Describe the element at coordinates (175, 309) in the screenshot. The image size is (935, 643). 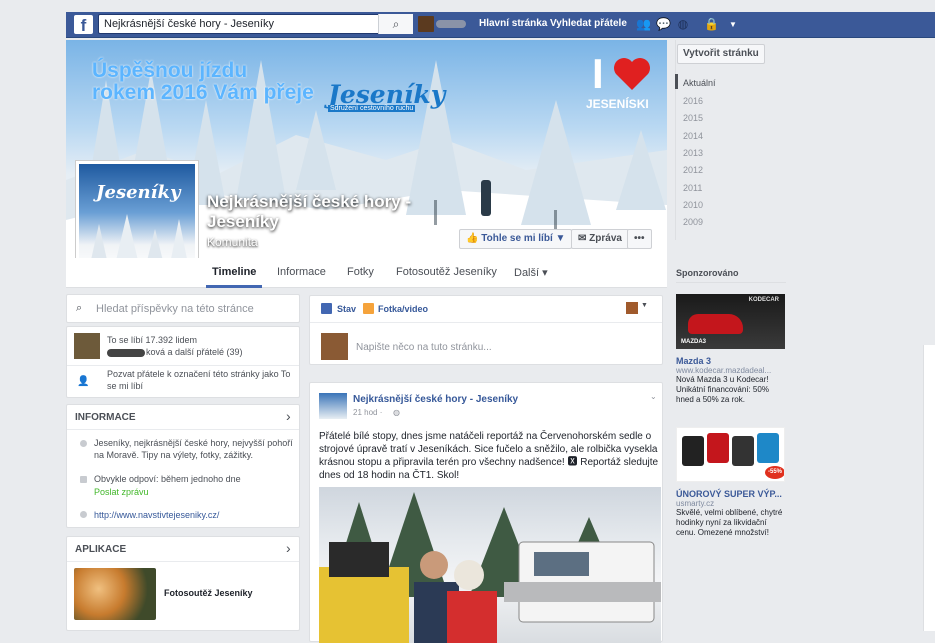
I see `page-search-input: Hledat příspěvky na této stránce` at that location.